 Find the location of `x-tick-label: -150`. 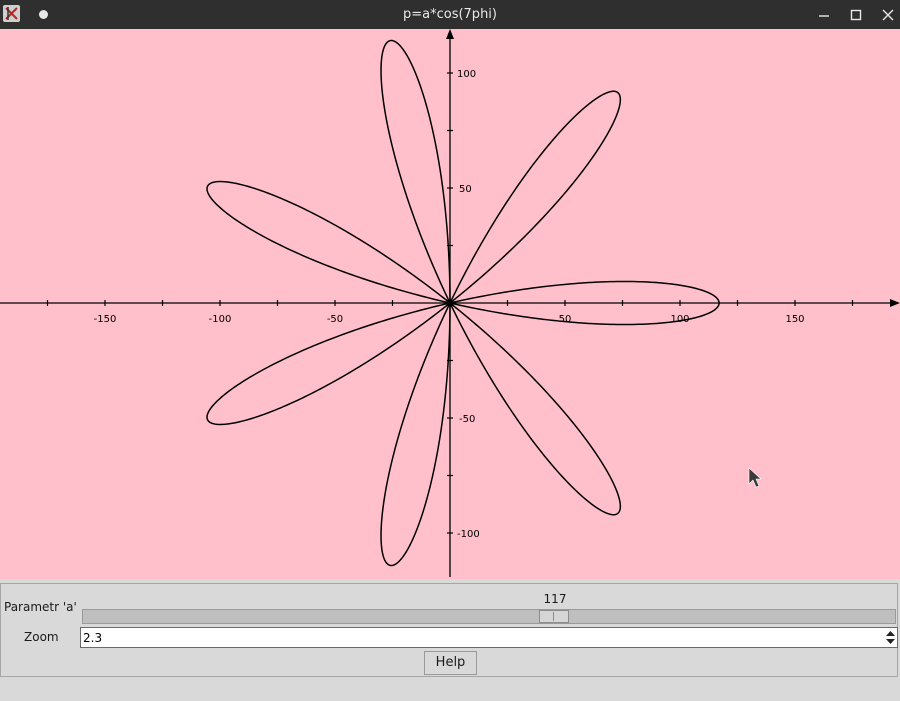

x-tick-label: -150 is located at coordinates (105, 319).